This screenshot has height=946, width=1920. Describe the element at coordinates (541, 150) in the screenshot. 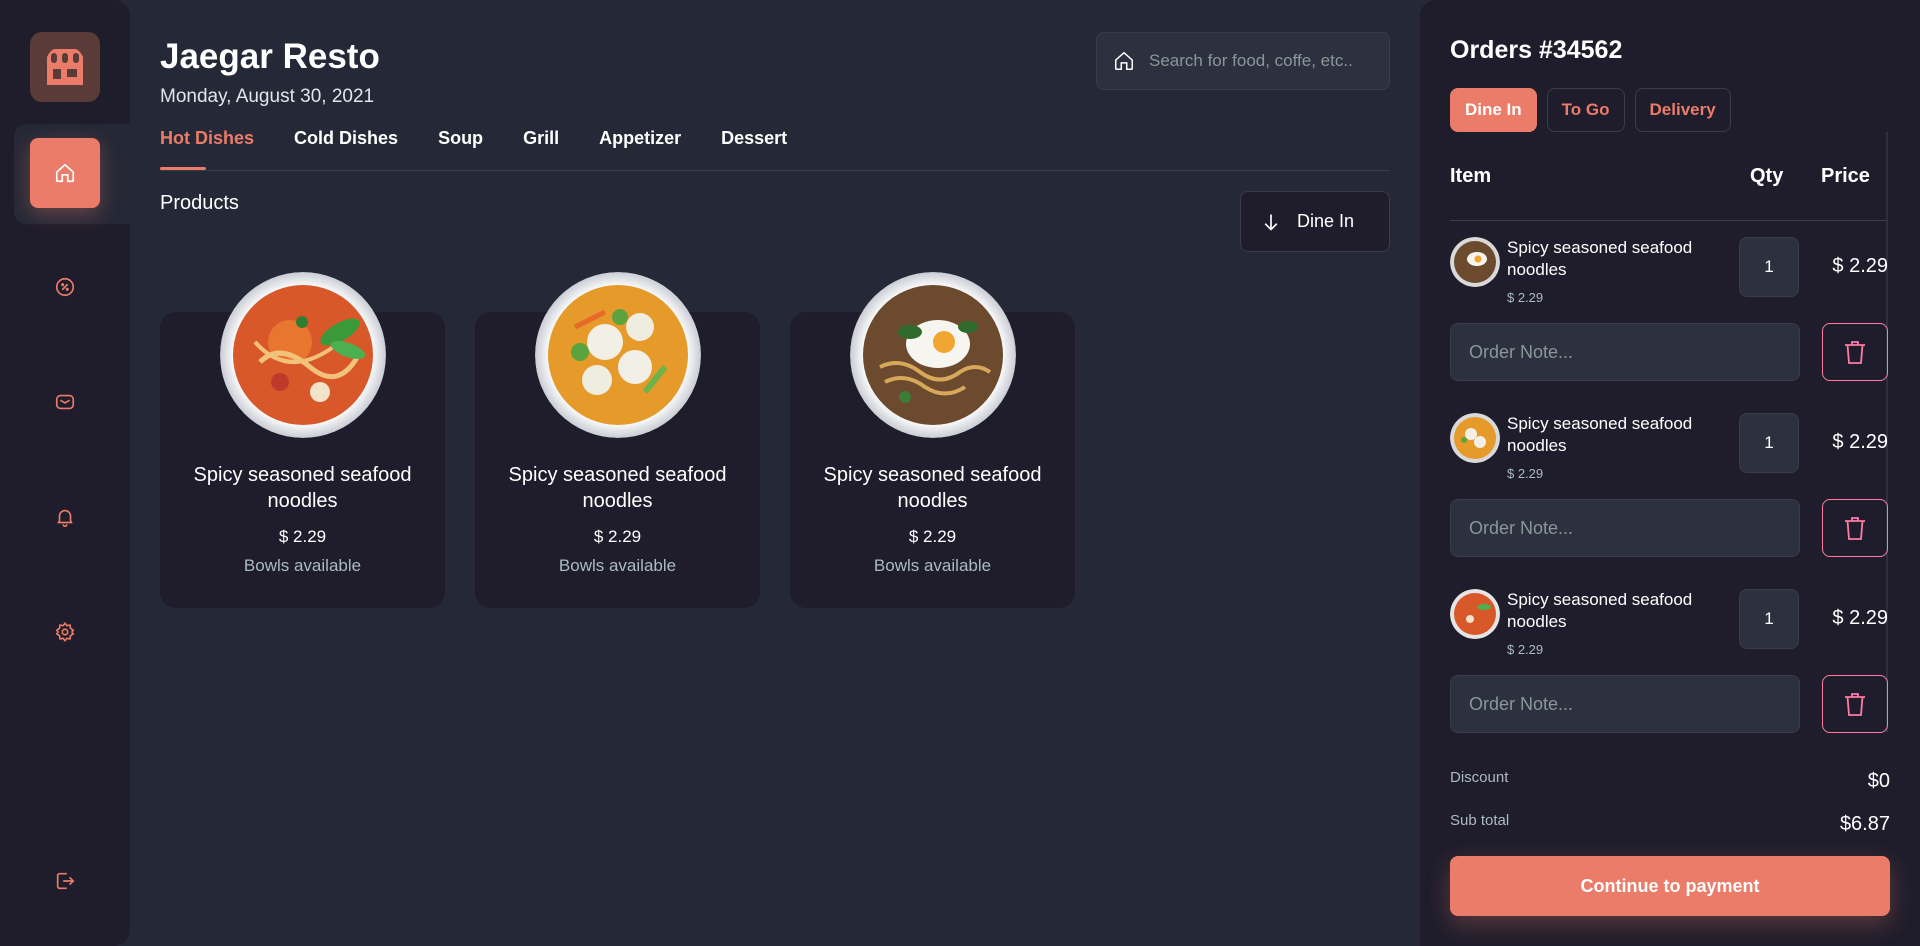

I see `tab-grill: Grill` at that location.